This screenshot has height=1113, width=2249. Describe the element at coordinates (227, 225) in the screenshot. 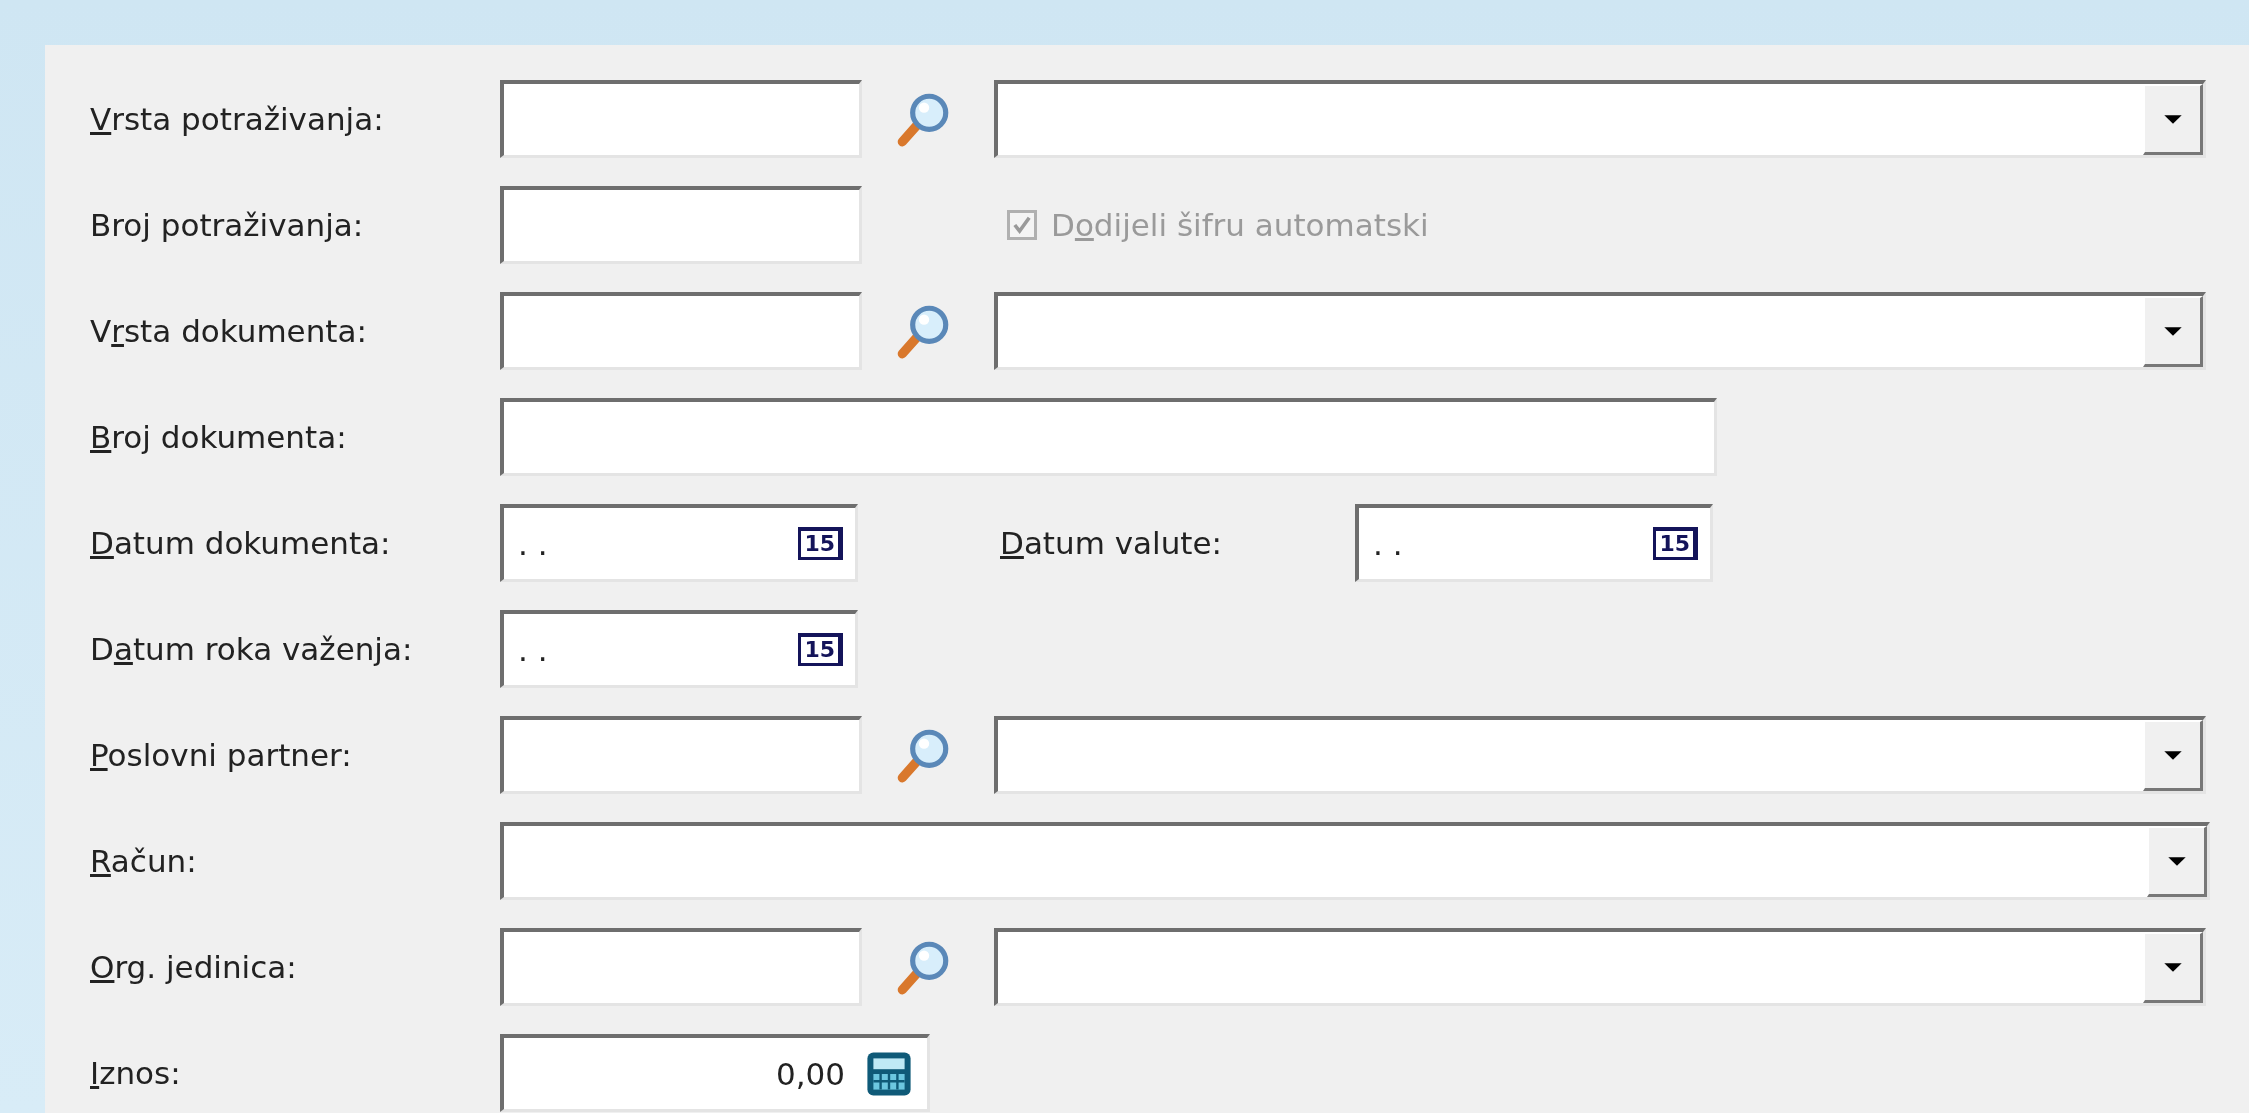

I see `field-label: Broj potraživanja:` at that location.